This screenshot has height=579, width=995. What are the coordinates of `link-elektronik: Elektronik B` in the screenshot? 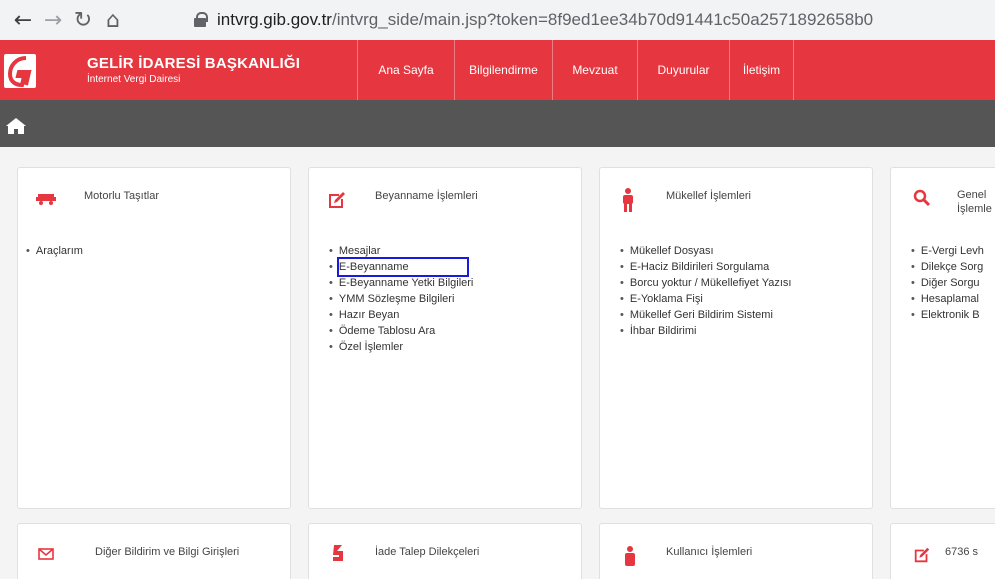 It's located at (947, 315).